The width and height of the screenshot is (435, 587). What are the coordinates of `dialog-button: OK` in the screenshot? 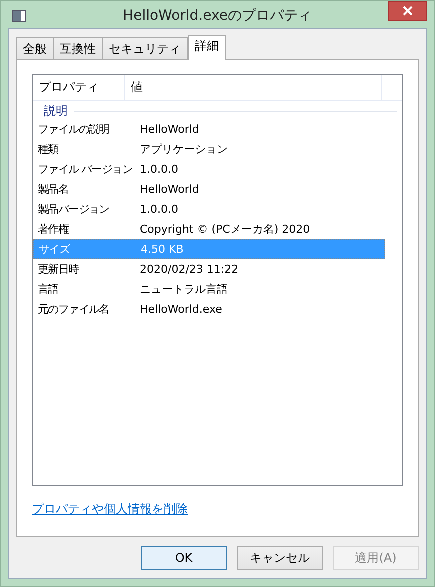 It's located at (184, 558).